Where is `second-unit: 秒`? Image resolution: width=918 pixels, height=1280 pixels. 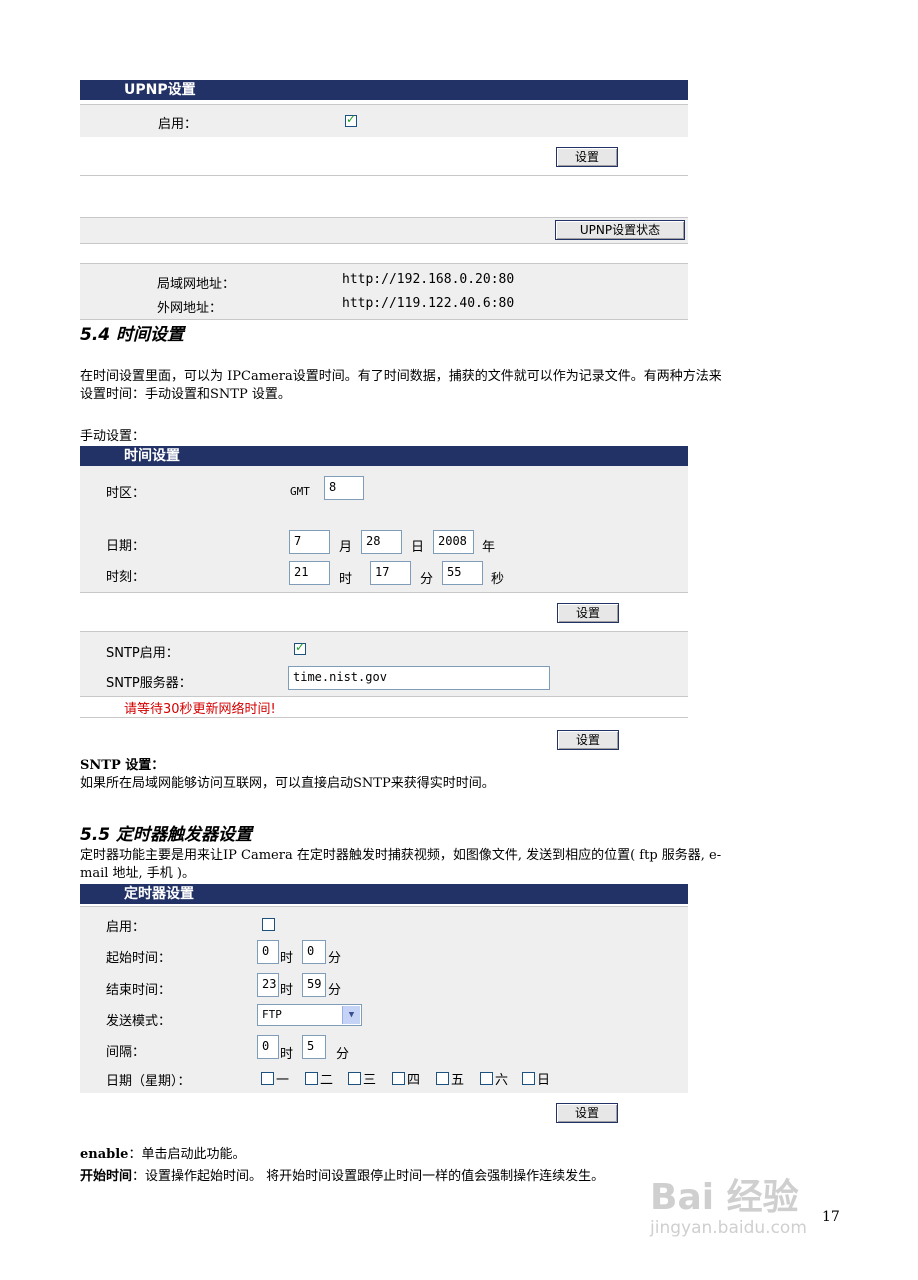
second-unit: 秒 is located at coordinates (498, 579).